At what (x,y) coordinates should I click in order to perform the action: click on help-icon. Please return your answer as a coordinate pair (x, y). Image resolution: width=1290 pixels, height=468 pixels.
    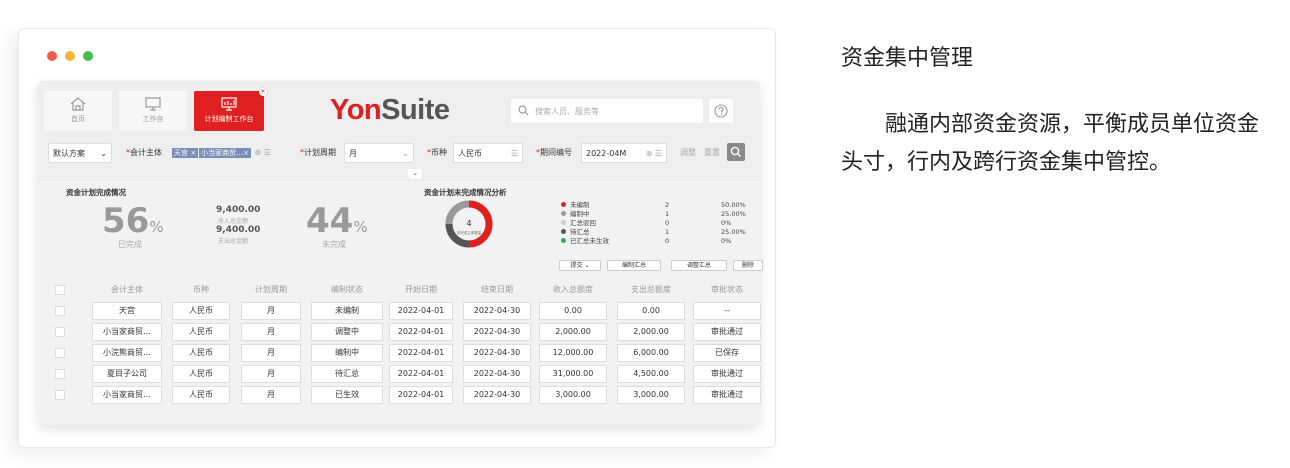
    Looking at the image, I should click on (721, 111).